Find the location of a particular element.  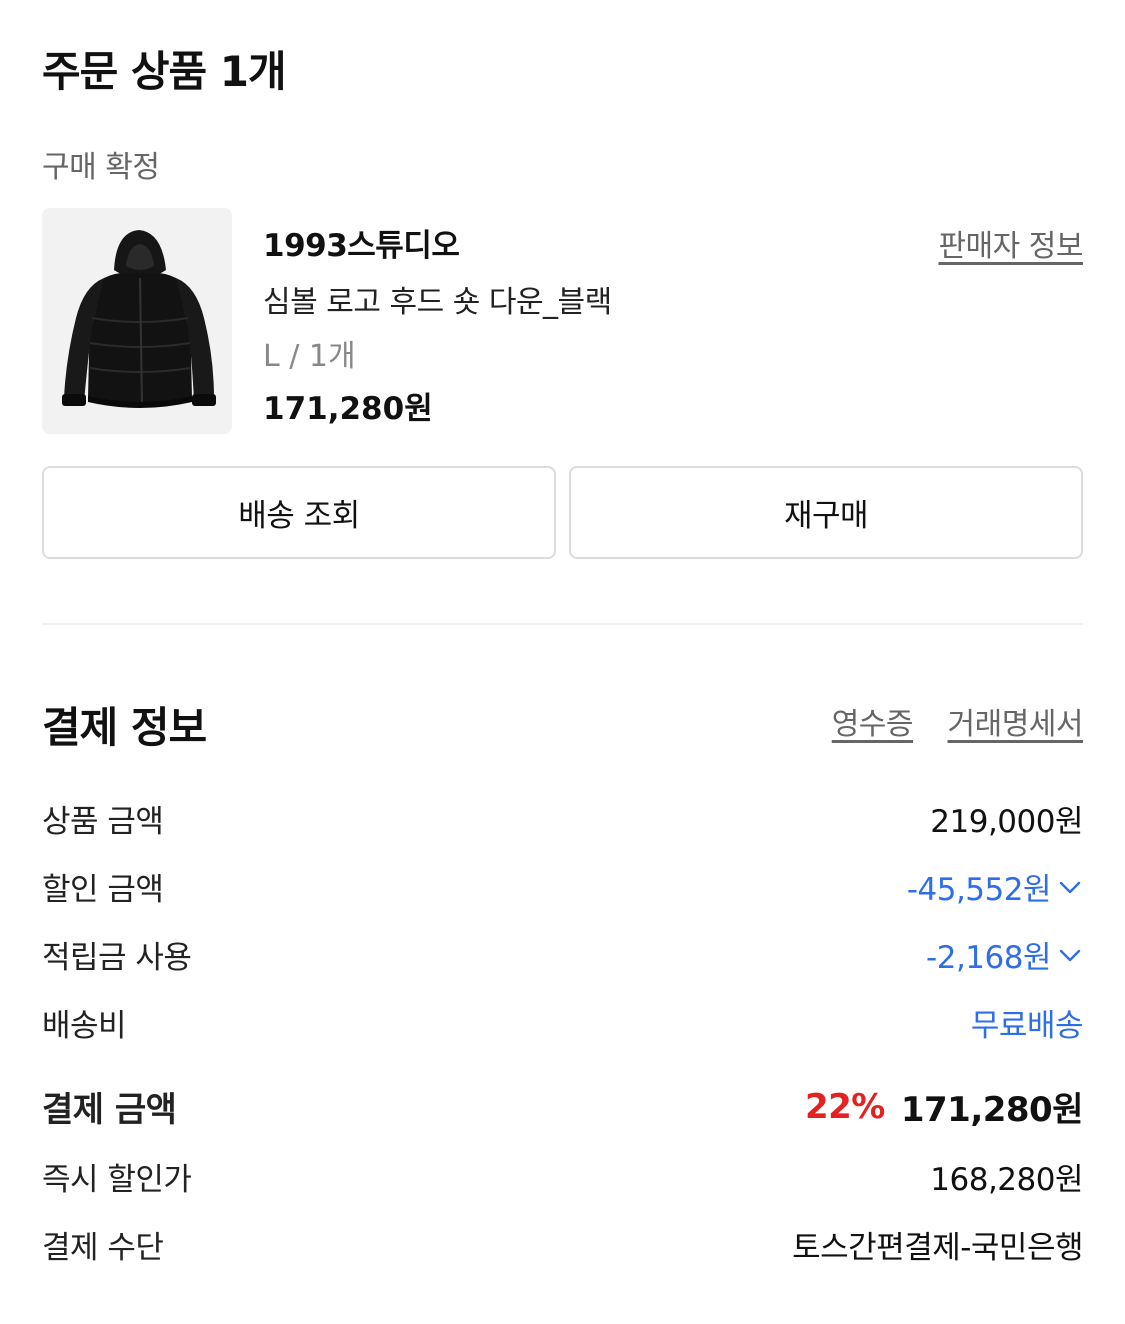

receipt-link: 영수증 is located at coordinates (873, 721).